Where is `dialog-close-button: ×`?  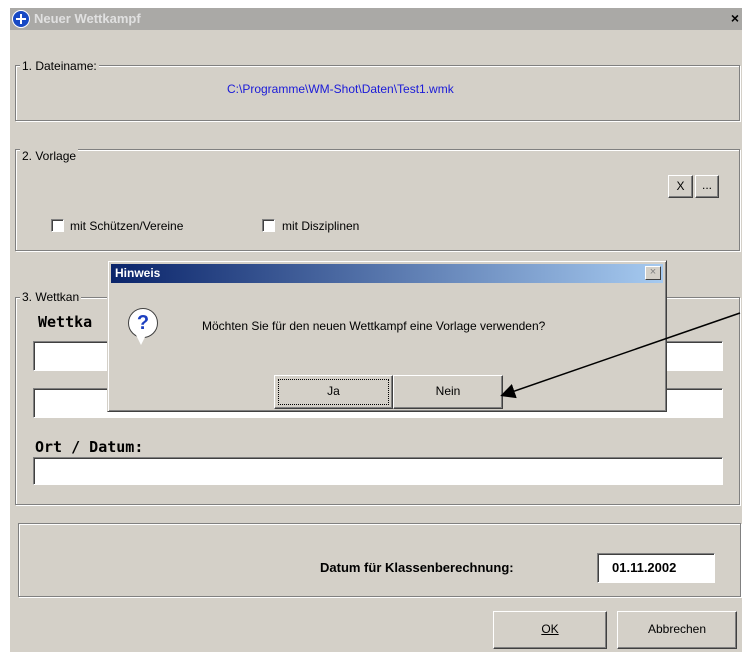 dialog-close-button: × is located at coordinates (653, 273).